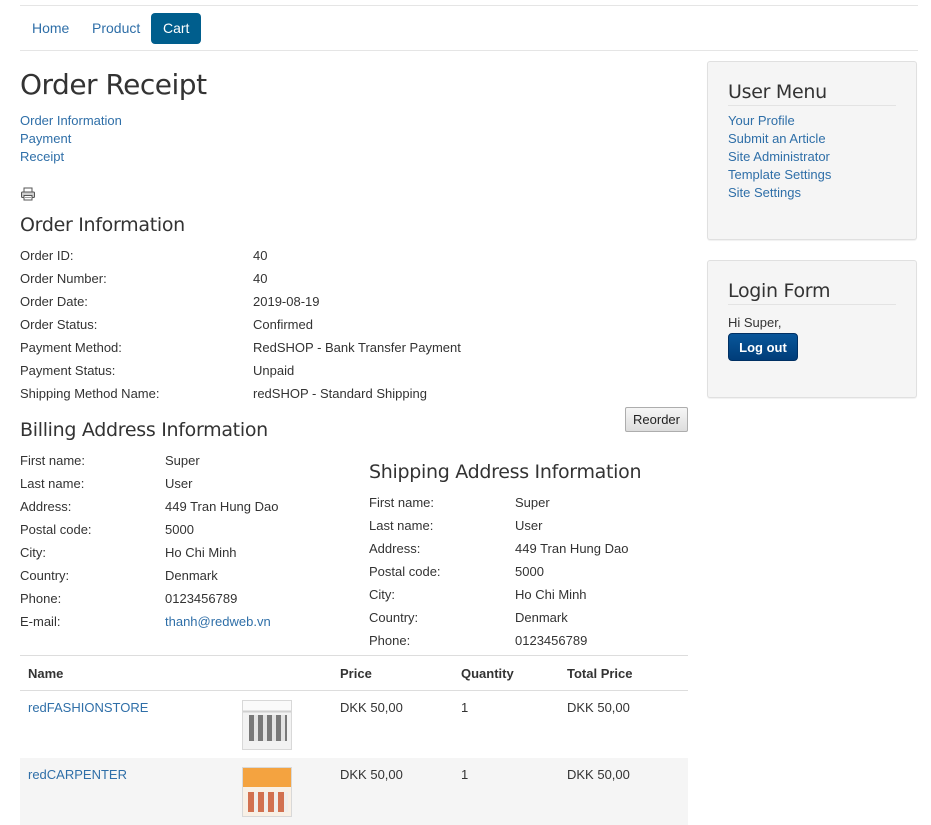 Image resolution: width=931 pixels, height=825 pixels. Describe the element at coordinates (126, 791) in the screenshot. I see `product-name-cell: redCARPENTER` at that location.